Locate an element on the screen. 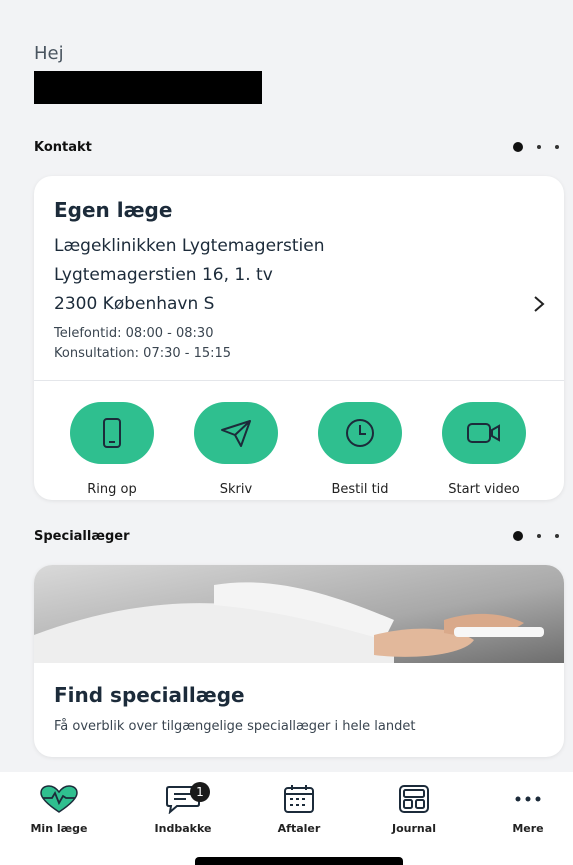 This screenshot has width=573, height=865. specialist-banner-image is located at coordinates (299, 614).